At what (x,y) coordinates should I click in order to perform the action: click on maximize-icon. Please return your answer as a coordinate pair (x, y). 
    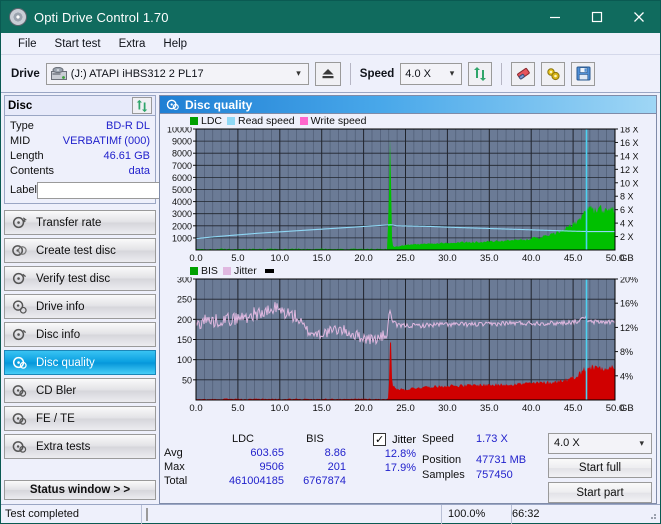
    Looking at the image, I should click on (597, 17).